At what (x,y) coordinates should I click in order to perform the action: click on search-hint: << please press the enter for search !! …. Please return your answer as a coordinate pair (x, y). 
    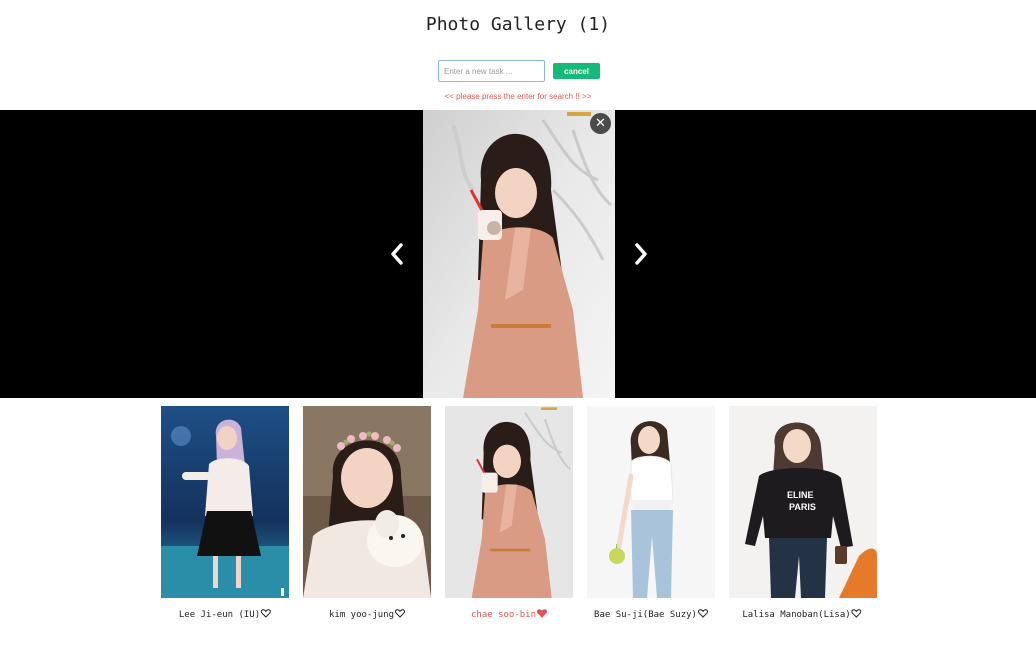
    Looking at the image, I should click on (518, 96).